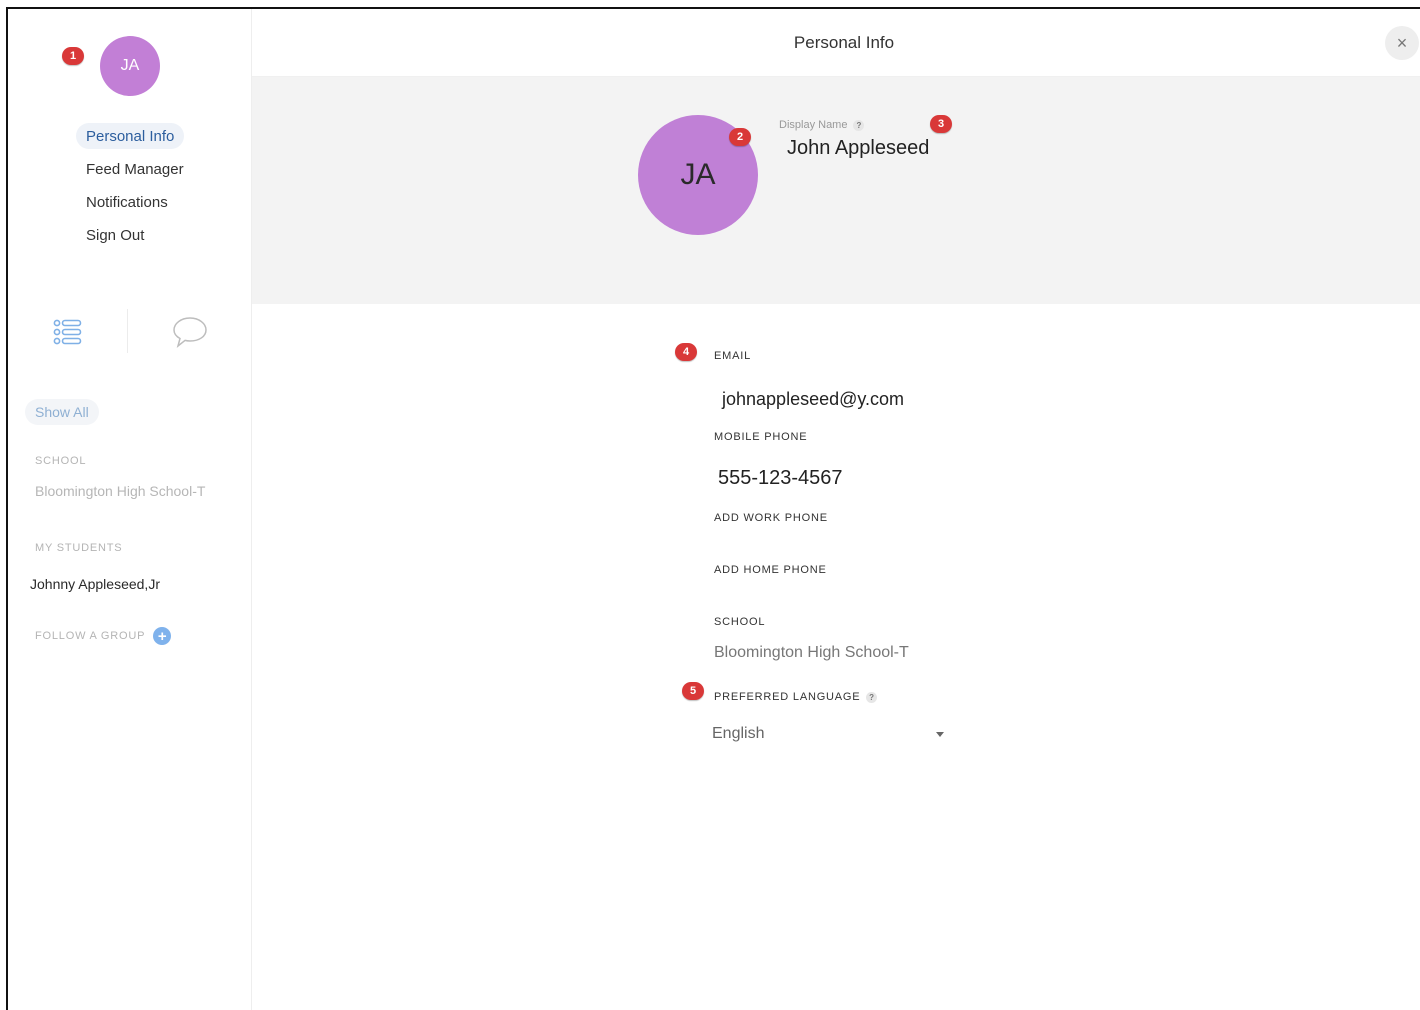 The width and height of the screenshot is (1420, 1010). Describe the element at coordinates (811, 652) in the screenshot. I see `school-value: Bloomington High School-T` at that location.